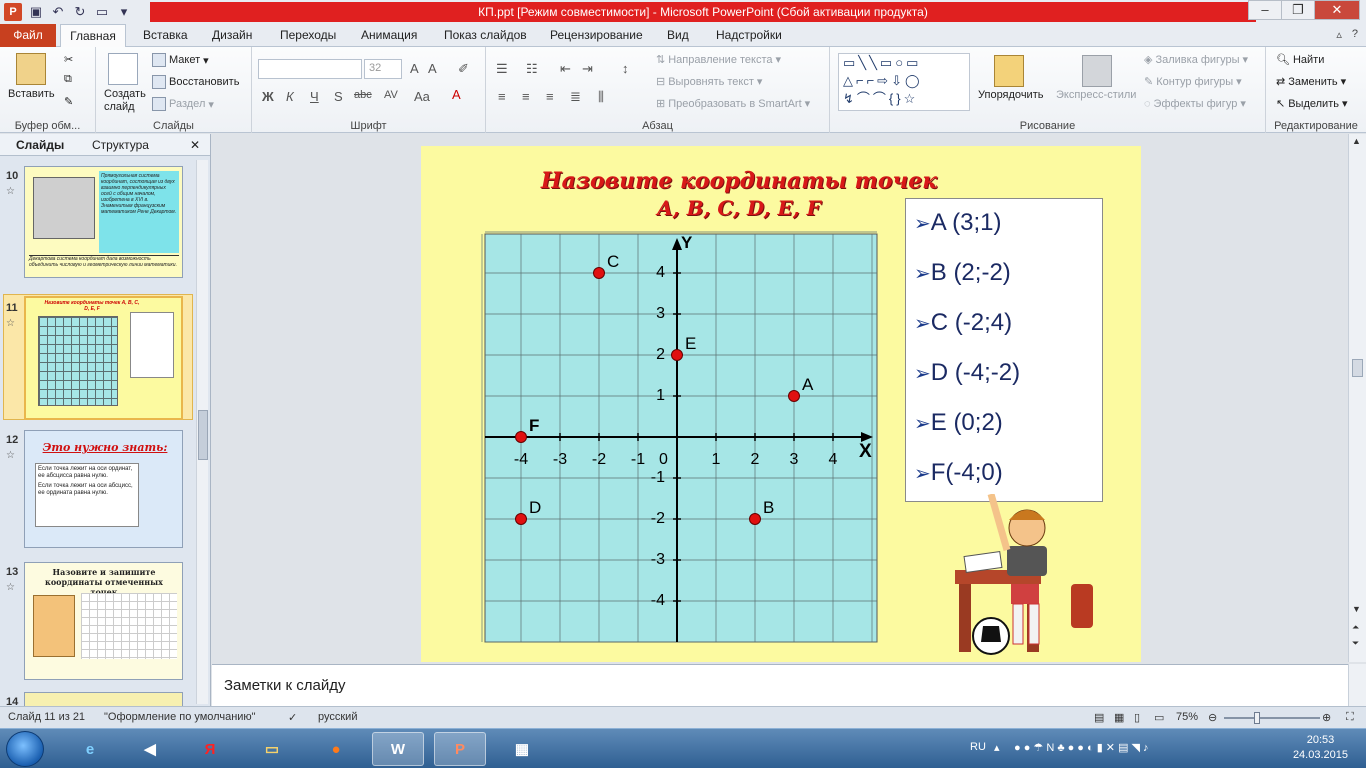 This screenshot has height=768, width=1366. Describe the element at coordinates (13, 12) in the screenshot. I see `powerpoint-logo-icon: P` at that location.